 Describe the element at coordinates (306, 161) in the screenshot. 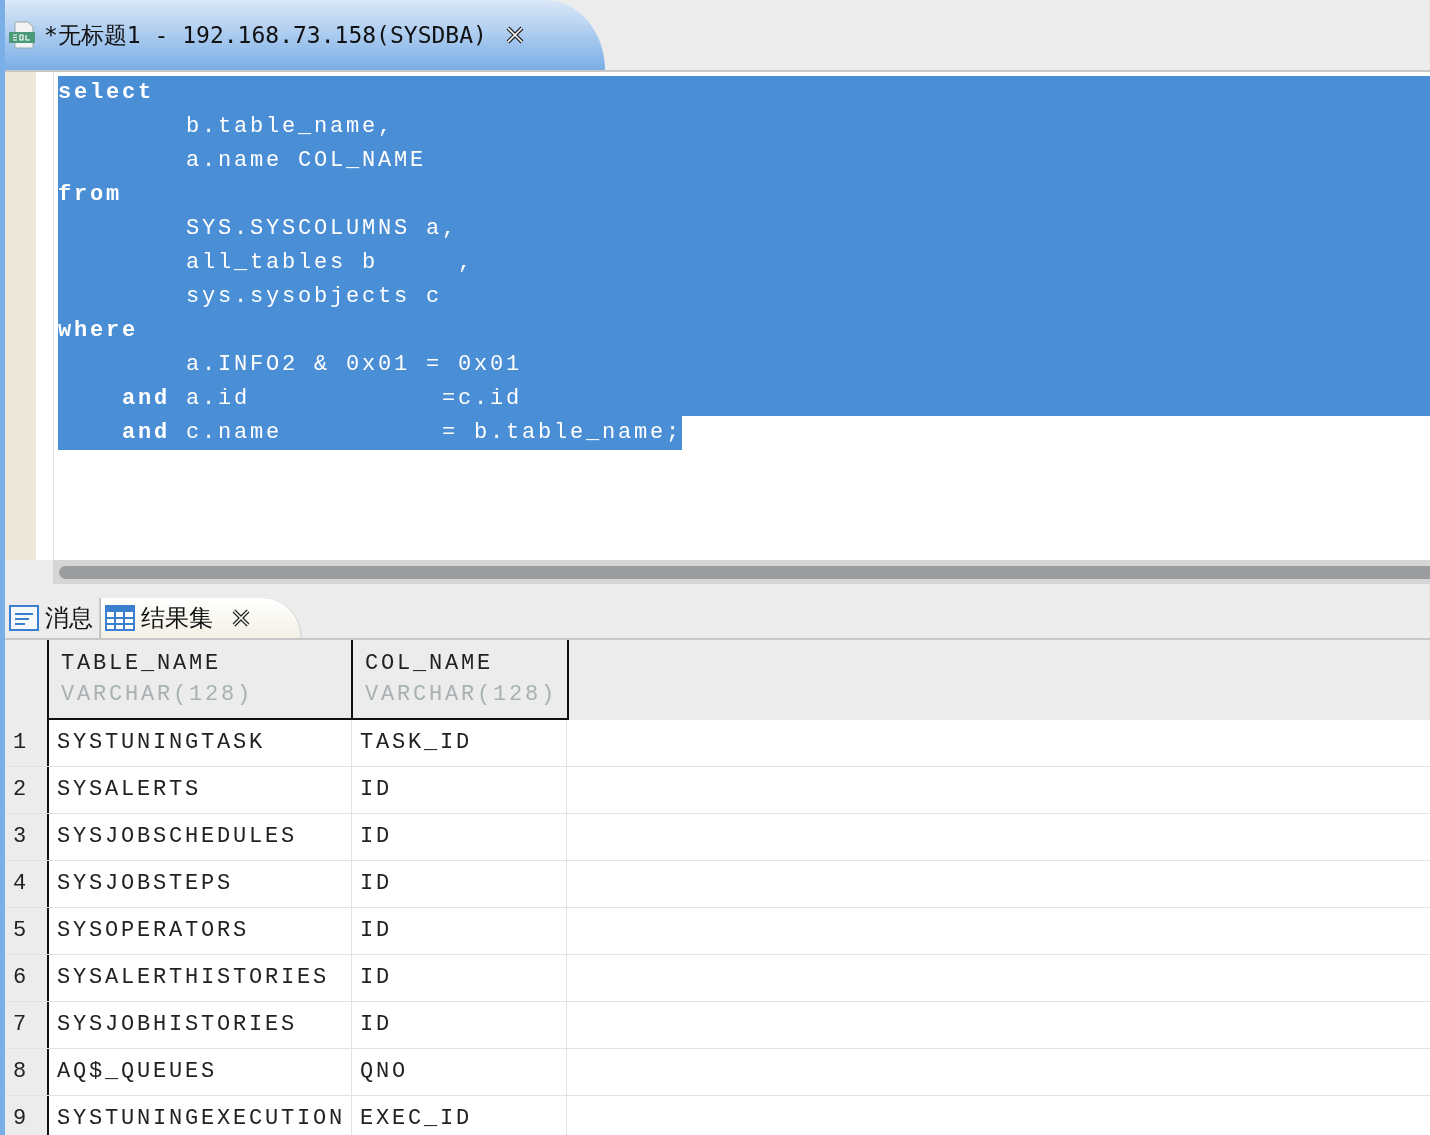

I see `code-line: a.name COL_NAME` at that location.